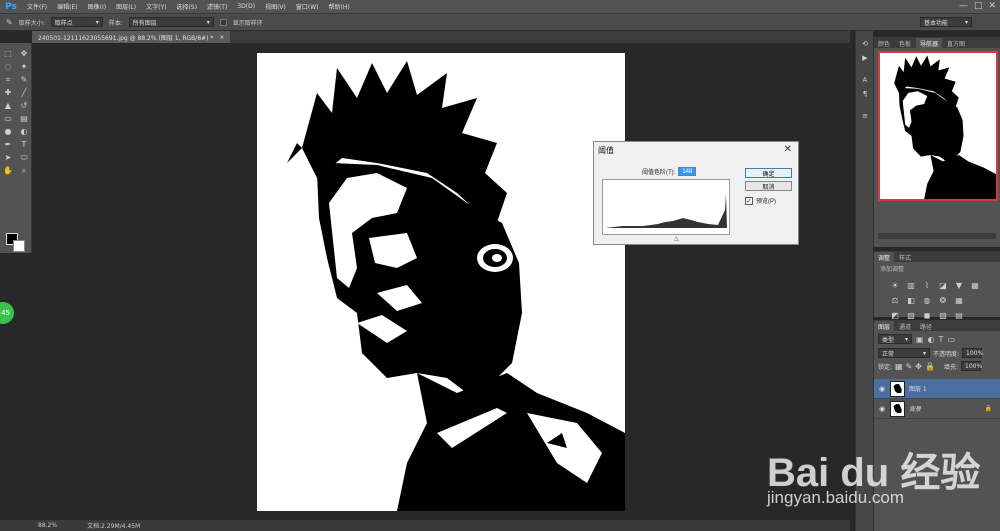 The width and height of the screenshot is (1000, 531). I want to click on blend-mode-select: 正常 ▾, so click(904, 353).